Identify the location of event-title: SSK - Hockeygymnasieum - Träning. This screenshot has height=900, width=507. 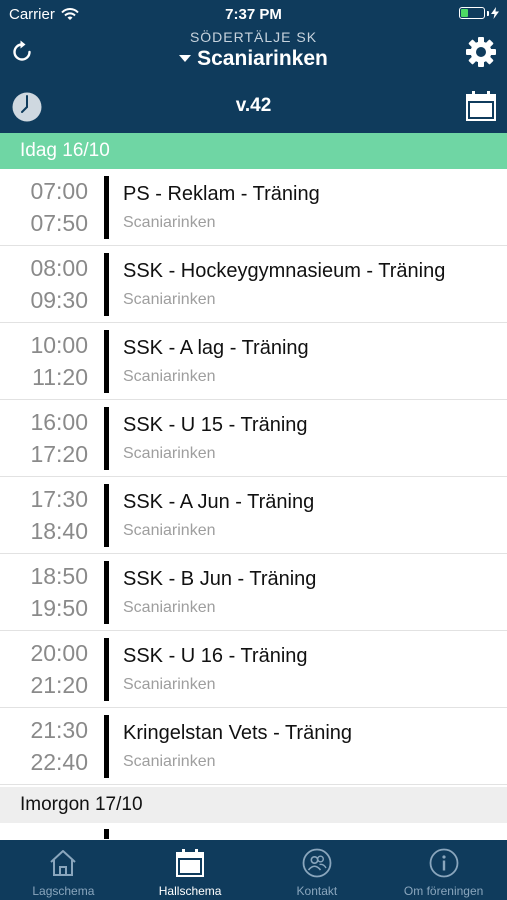
(284, 271).